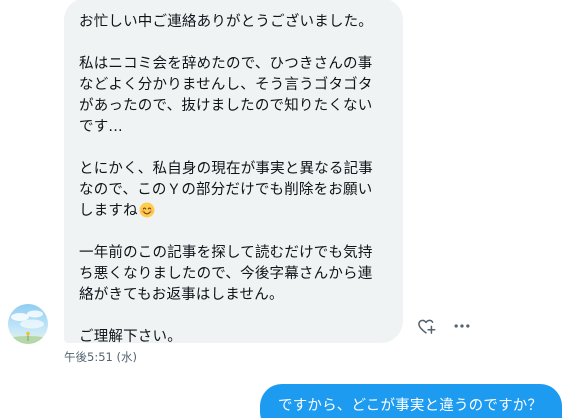 The height and width of the screenshot is (418, 568). Describe the element at coordinates (130, 337) in the screenshot. I see `message-paragraph-5: ご理解下さい。` at that location.